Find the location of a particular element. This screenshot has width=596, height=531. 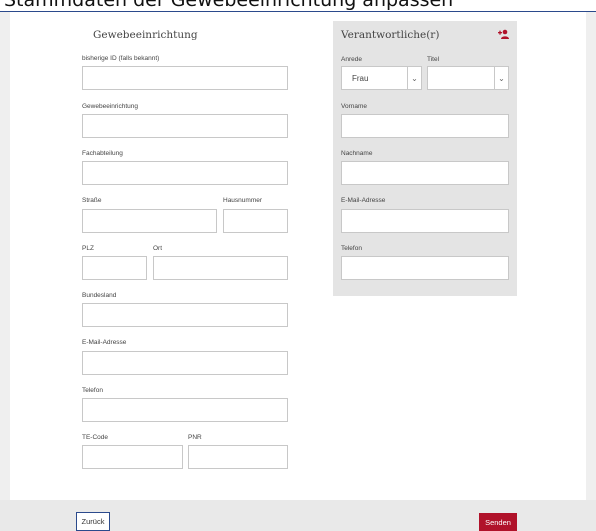

last-name-input is located at coordinates (425, 173).